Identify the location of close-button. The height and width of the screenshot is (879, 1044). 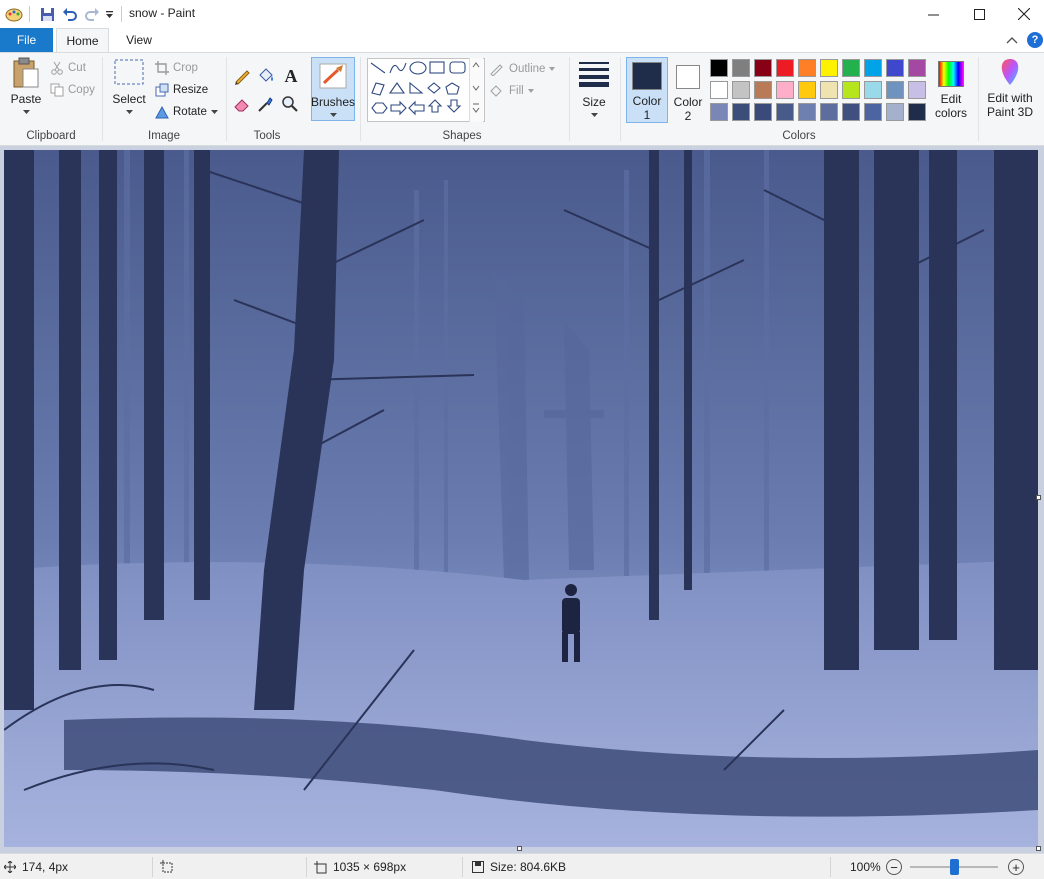
(1022, 14).